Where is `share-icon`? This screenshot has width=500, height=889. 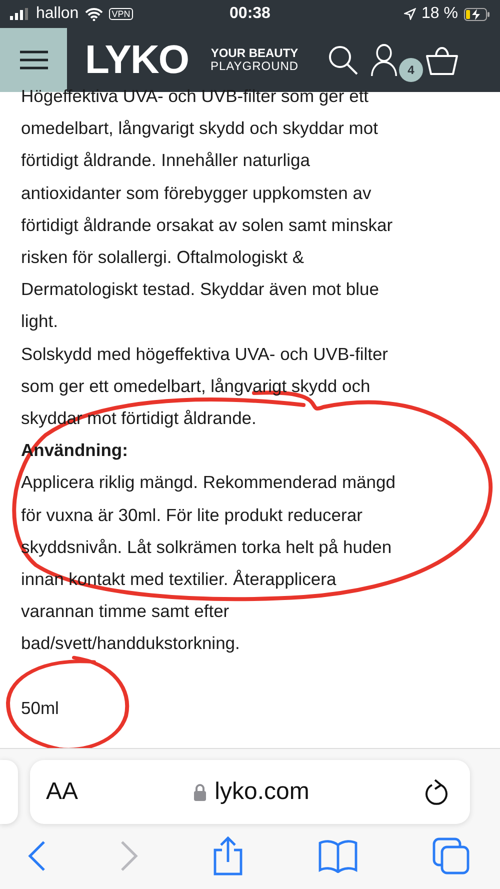
share-icon is located at coordinates (228, 856).